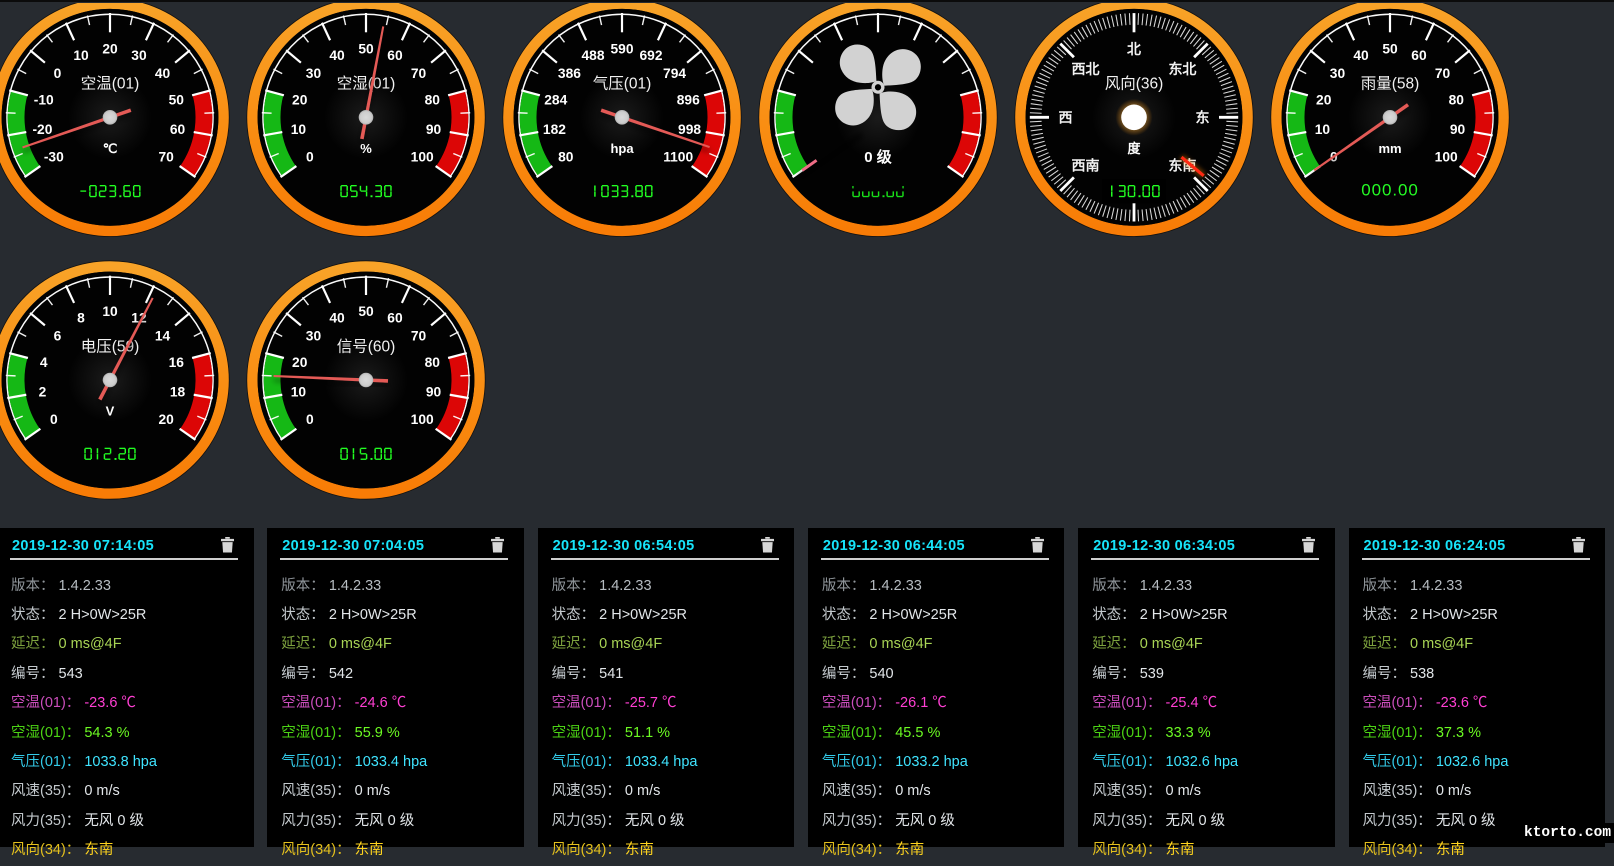 The width and height of the screenshot is (1614, 866). What do you see at coordinates (110, 83) in the screenshot?
I see `svg-text: 空温(01)` at bounding box center [110, 83].